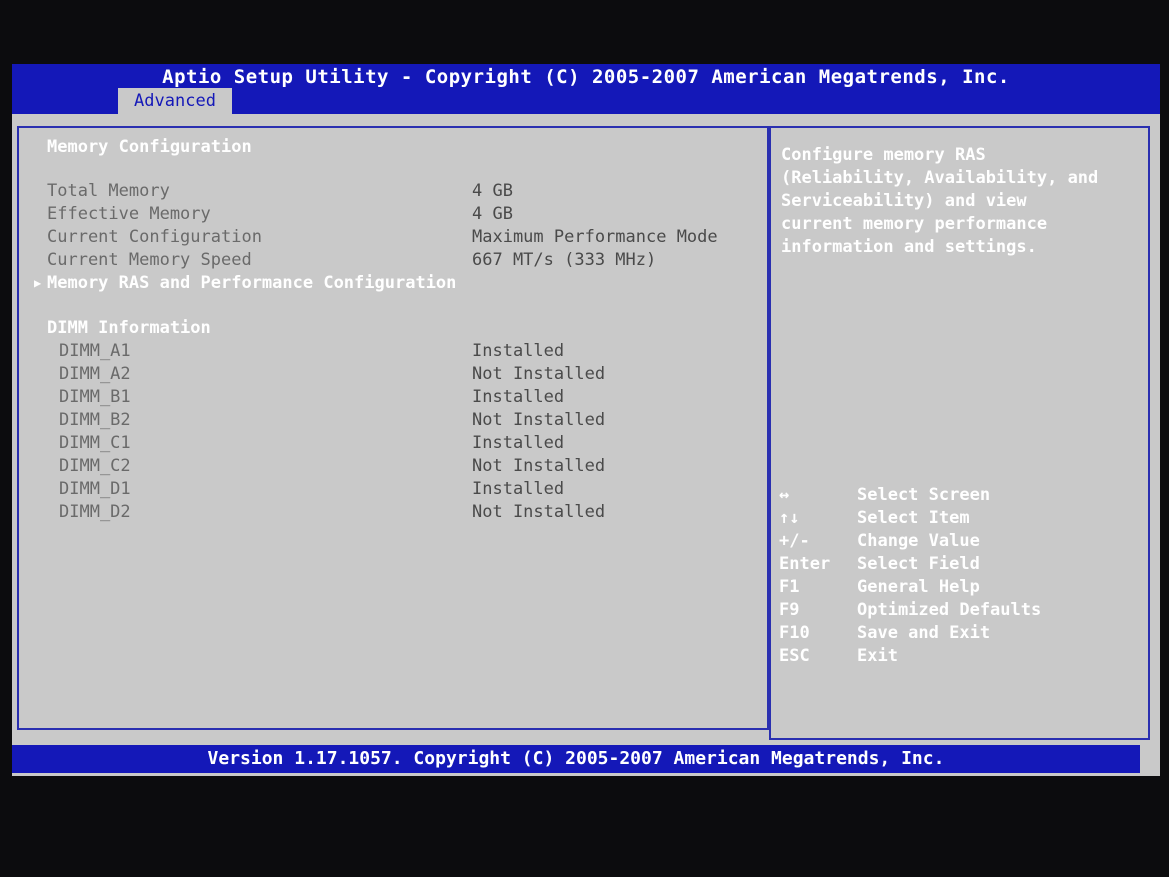 The width and height of the screenshot is (1169, 877). I want to click on key-desc: Save and Exit, so click(924, 633).